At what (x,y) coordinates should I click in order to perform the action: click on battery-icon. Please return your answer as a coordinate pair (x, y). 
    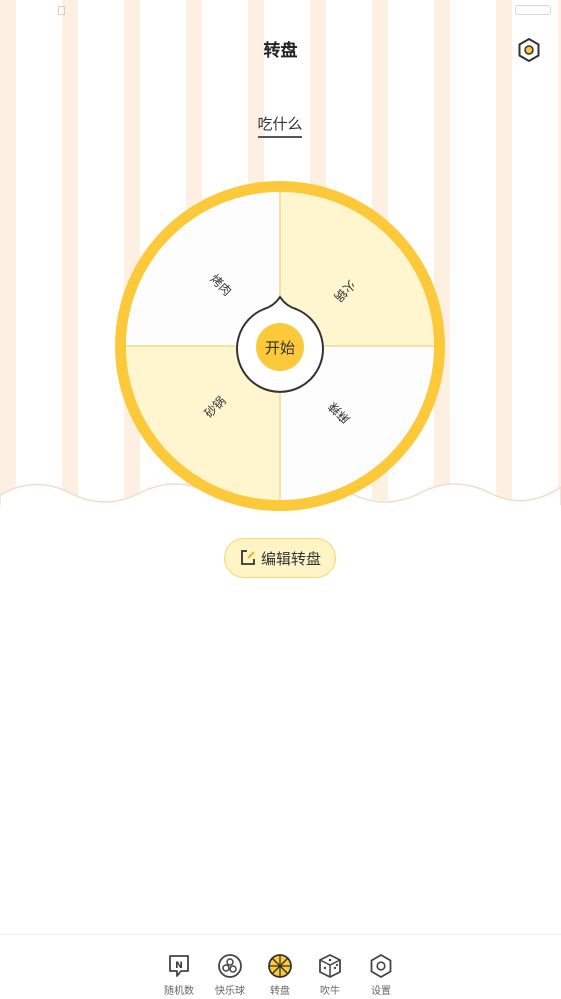
    Looking at the image, I should click on (533, 10).